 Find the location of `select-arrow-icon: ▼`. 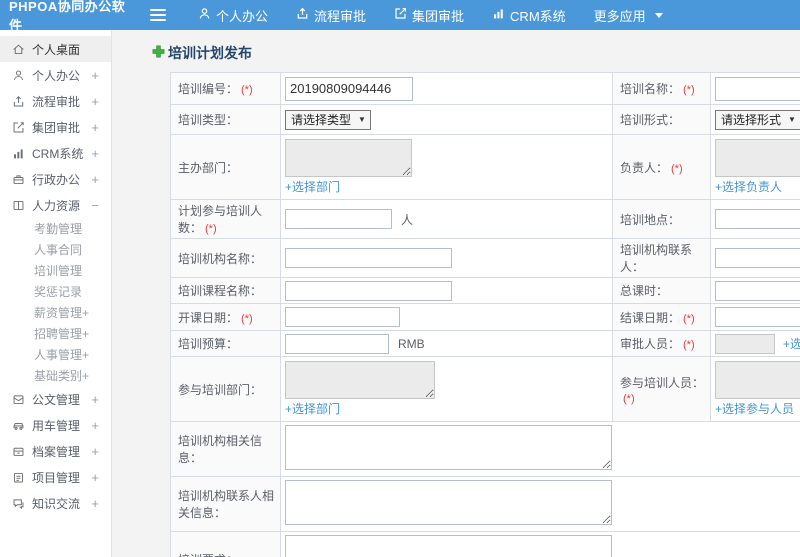

select-arrow-icon: ▼ is located at coordinates (362, 119).